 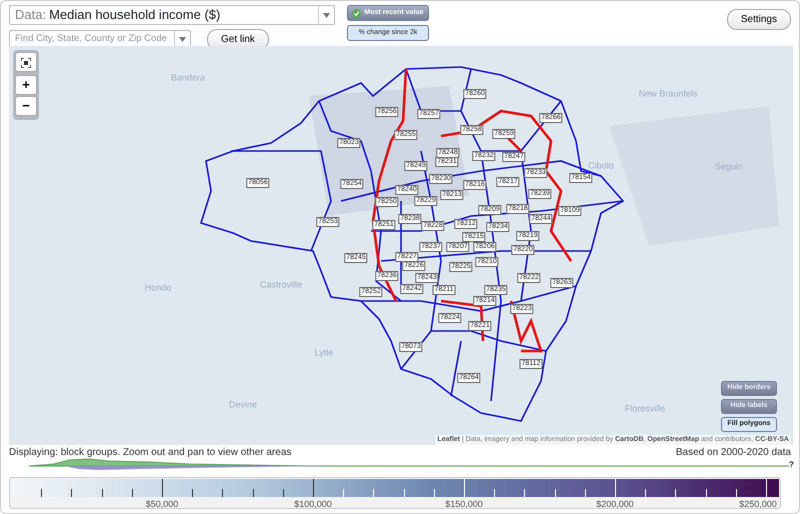 What do you see at coordinates (243, 405) in the screenshot?
I see `place-name: Devine` at bounding box center [243, 405].